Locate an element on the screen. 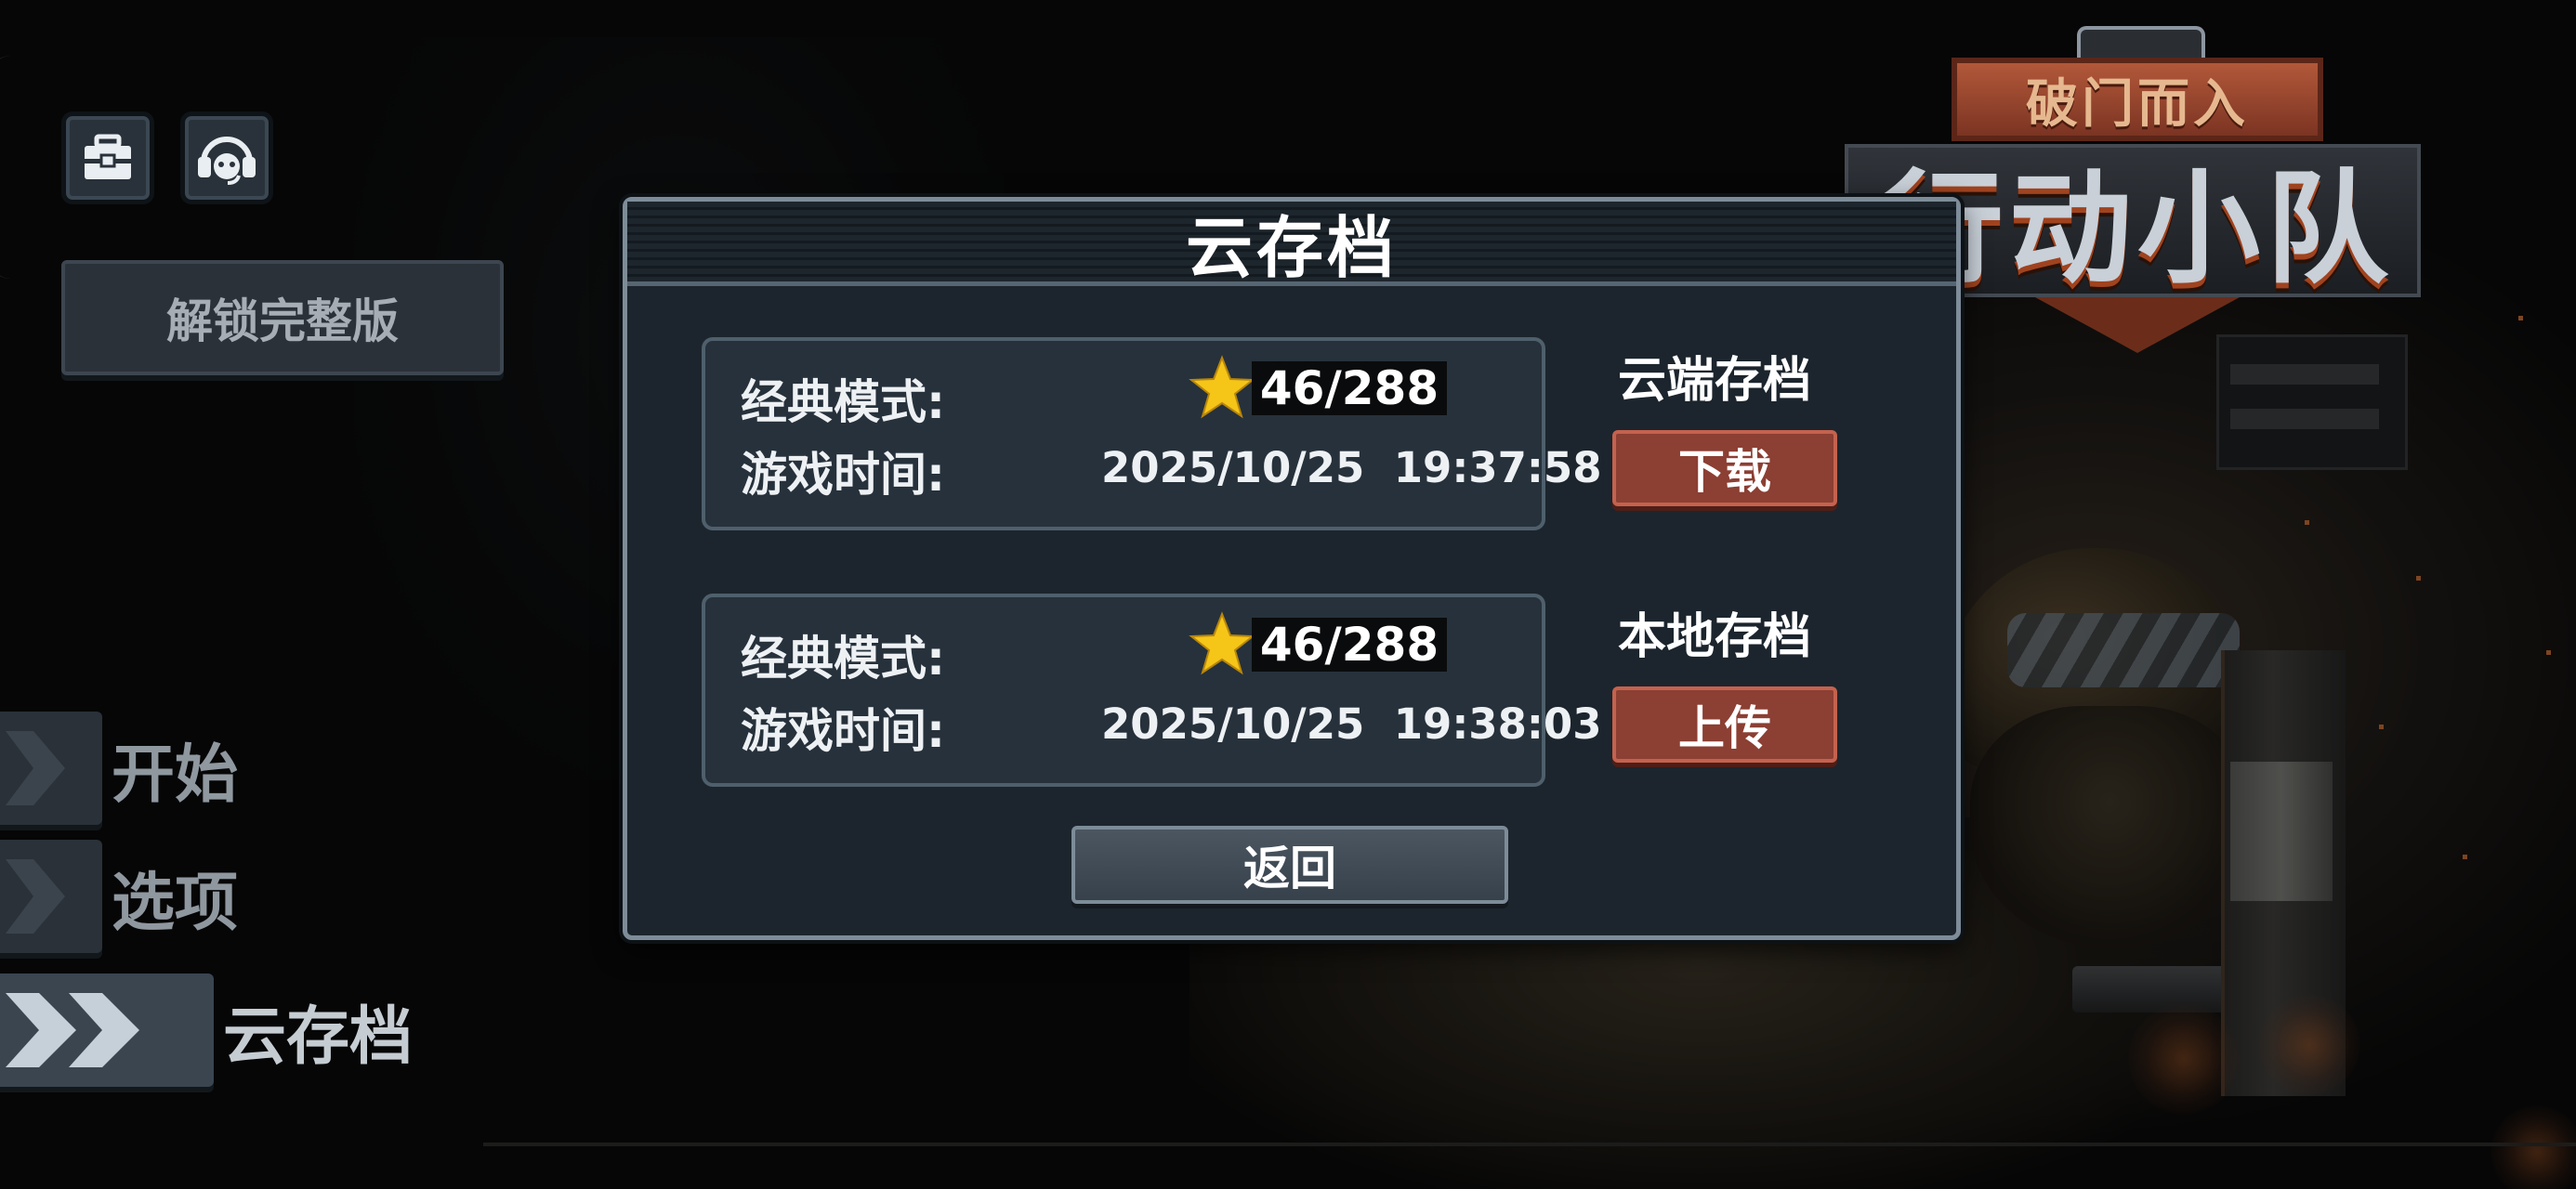 Image resolution: width=2576 pixels, height=1189 pixels. download-button: 下载 is located at coordinates (1724, 468).